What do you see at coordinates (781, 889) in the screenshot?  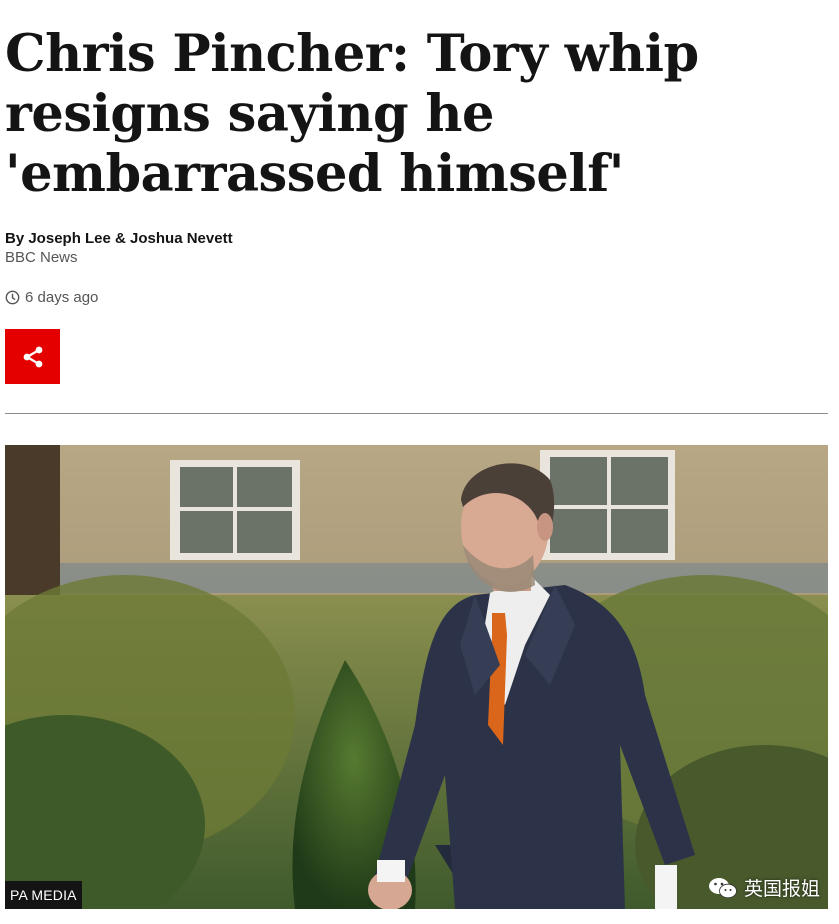 I see `watermark-text: 英国报姐` at bounding box center [781, 889].